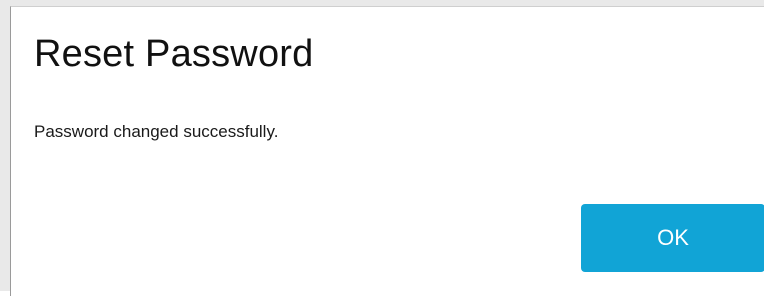  What do you see at coordinates (156, 131) in the screenshot?
I see `dialog-message: Password changed successfully.` at bounding box center [156, 131].